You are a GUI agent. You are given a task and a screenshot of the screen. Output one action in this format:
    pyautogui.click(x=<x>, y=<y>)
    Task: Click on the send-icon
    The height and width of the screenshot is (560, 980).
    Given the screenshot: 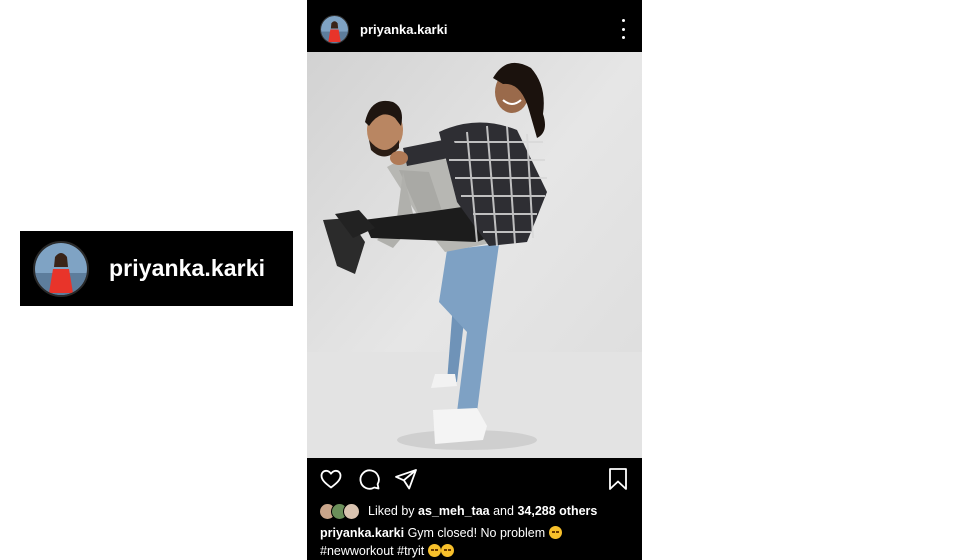 What is the action you would take?
    pyautogui.click(x=406, y=479)
    